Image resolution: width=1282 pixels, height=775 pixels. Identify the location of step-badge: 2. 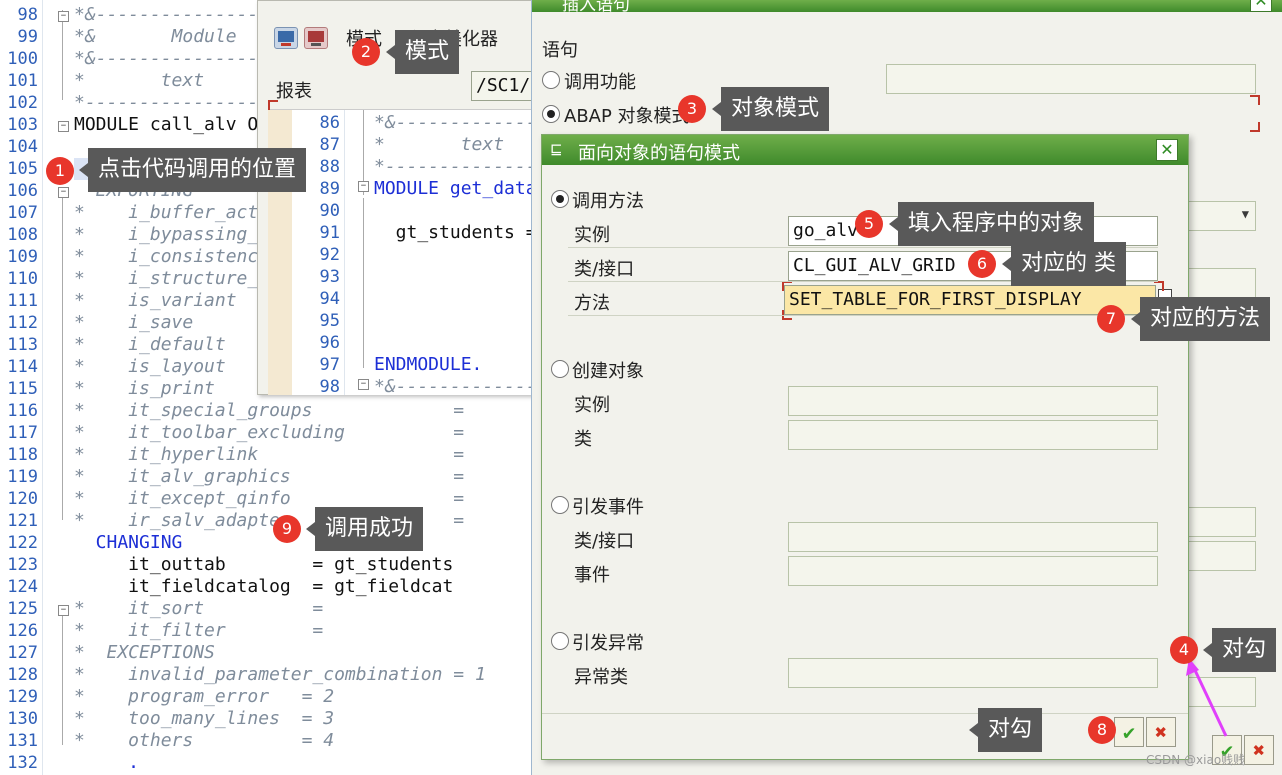
(366, 52).